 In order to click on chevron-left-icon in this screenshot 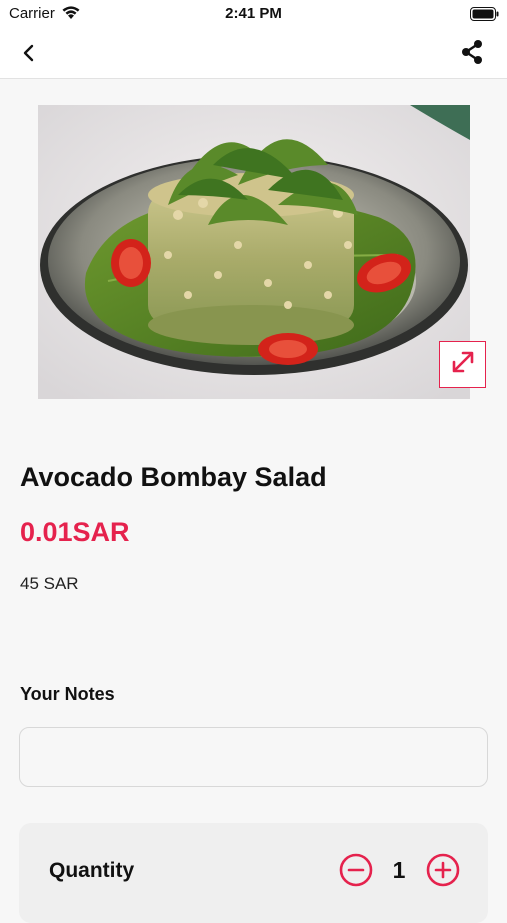, I will do `click(29, 55)`.